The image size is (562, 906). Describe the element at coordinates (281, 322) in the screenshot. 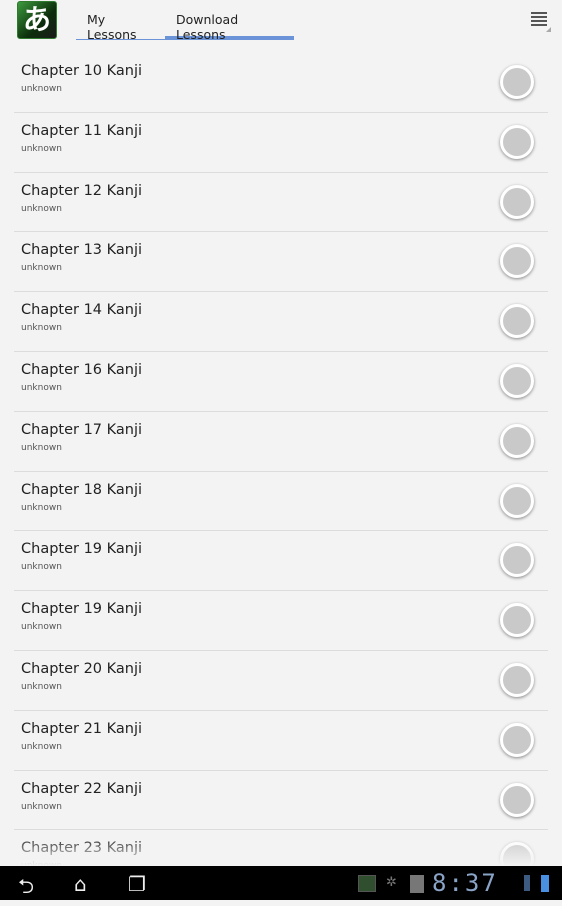

I see `lesson-row: Chapter 14 Kanji unknown` at that location.